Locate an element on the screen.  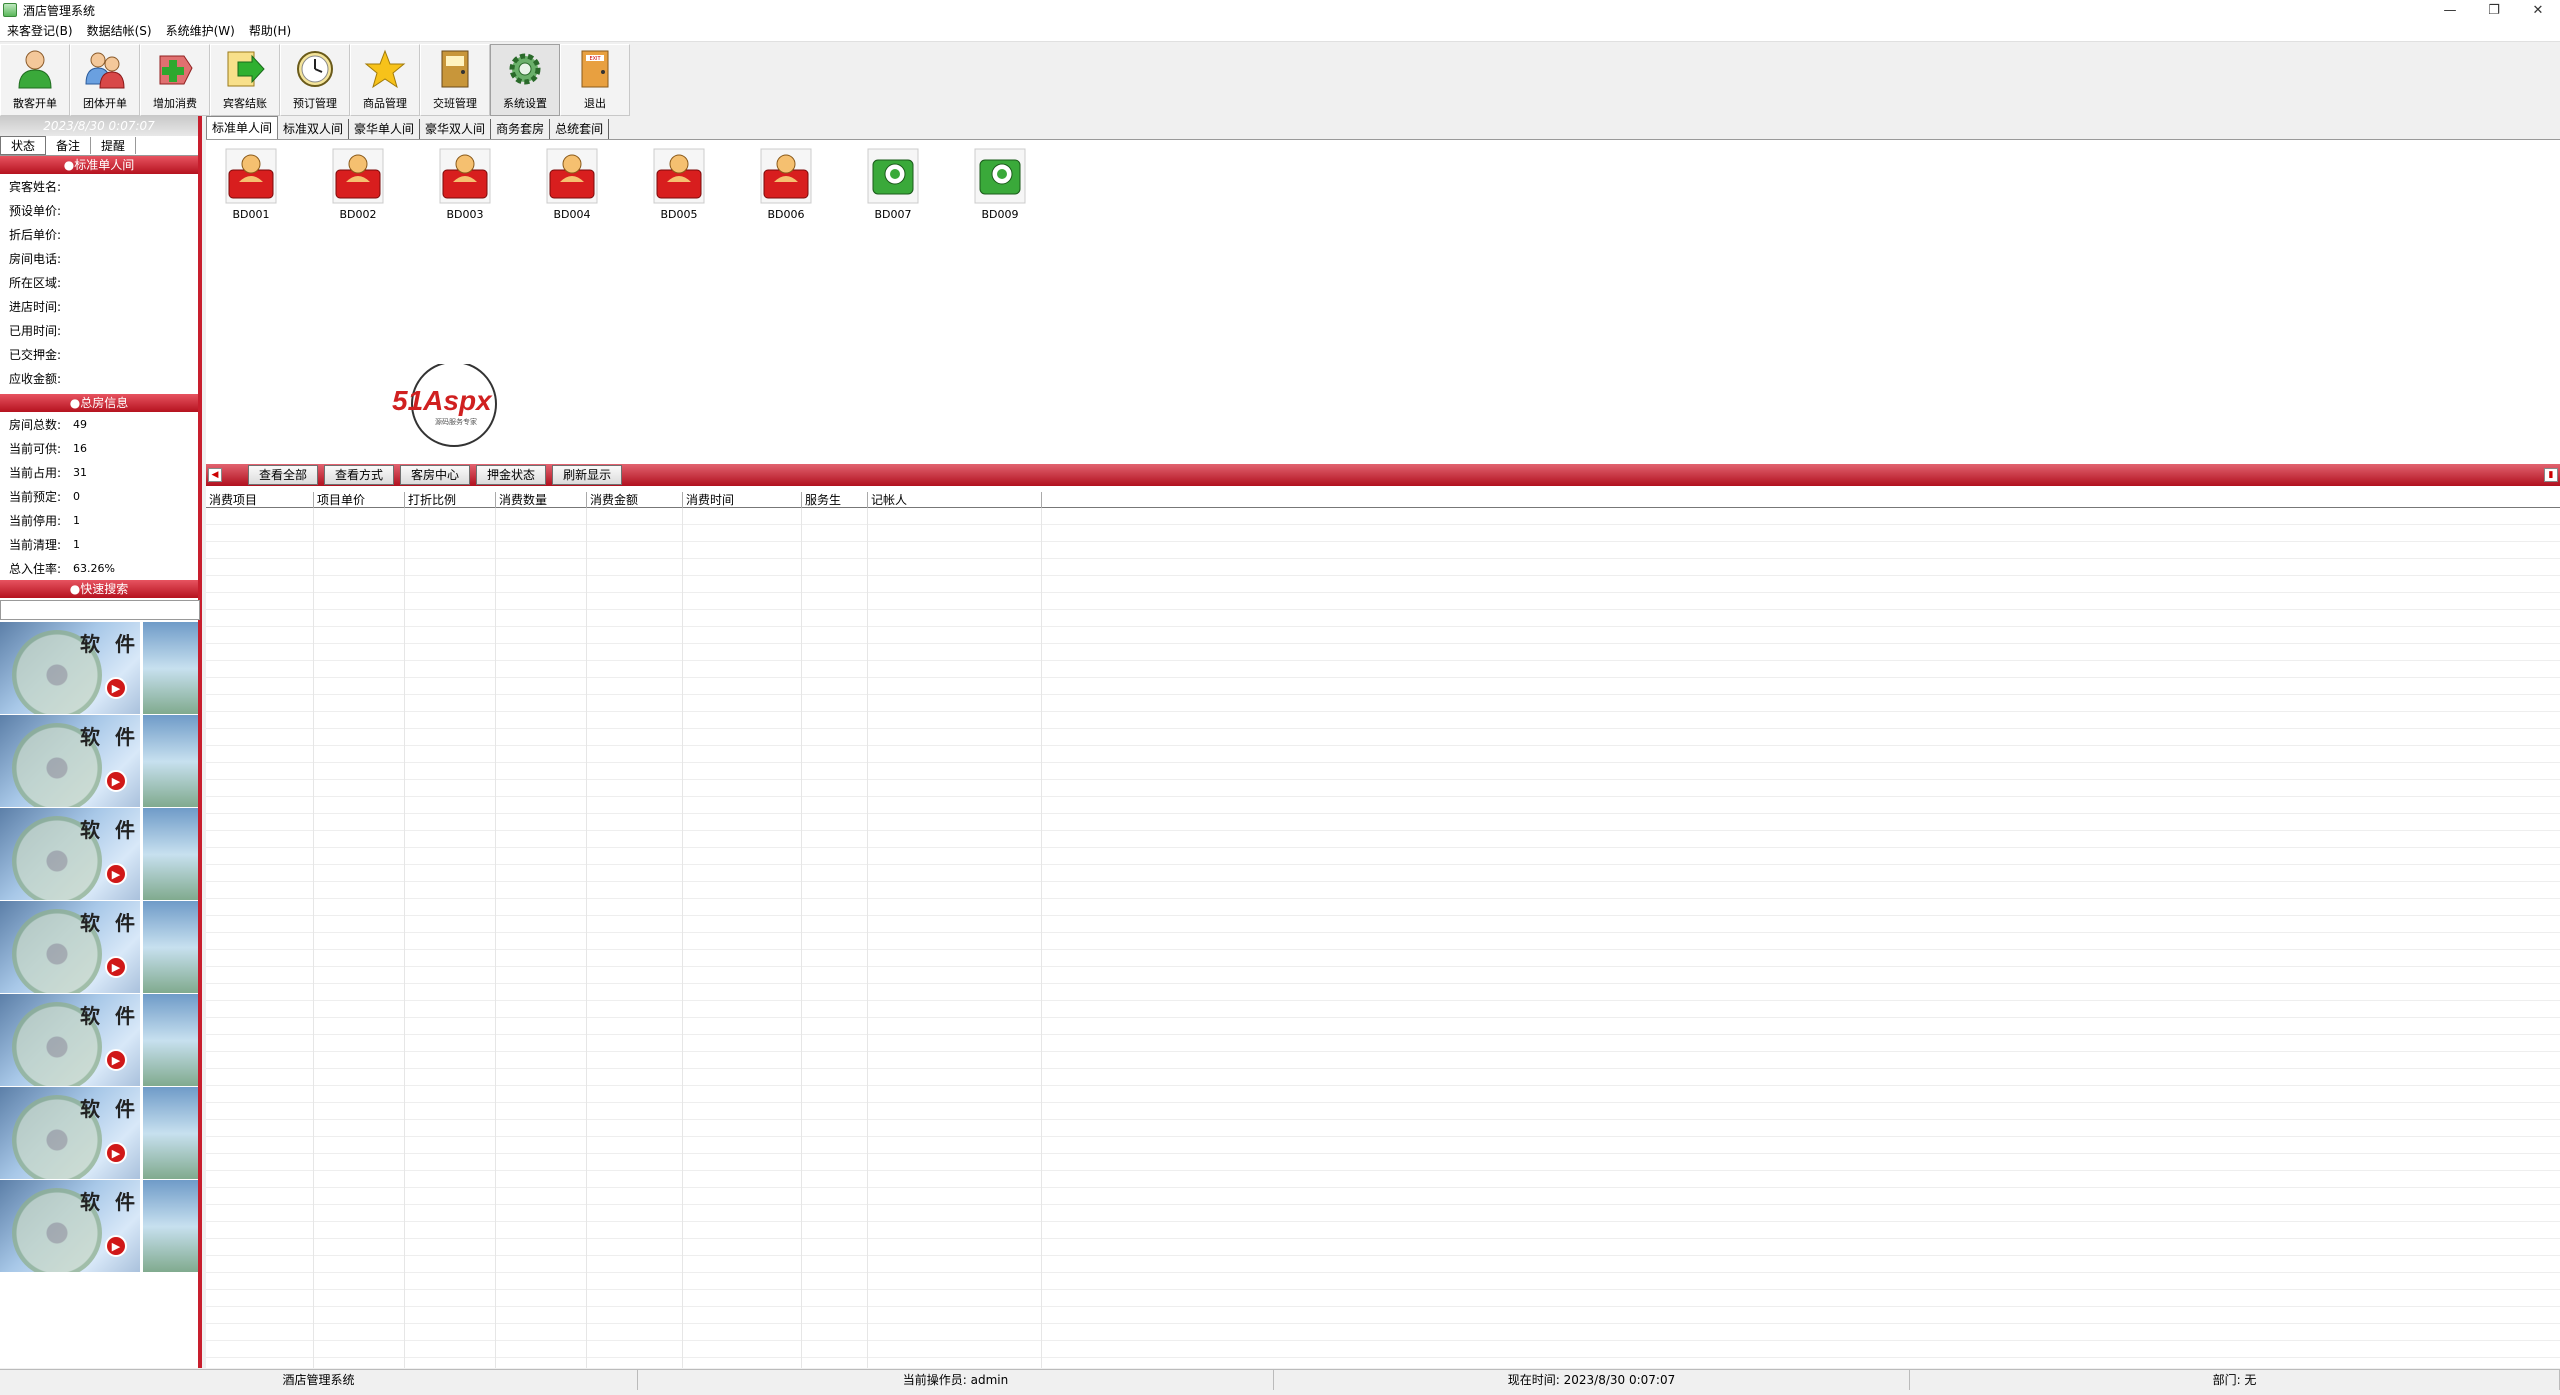
pin-icon: ▮ is located at coordinates (2551, 475).